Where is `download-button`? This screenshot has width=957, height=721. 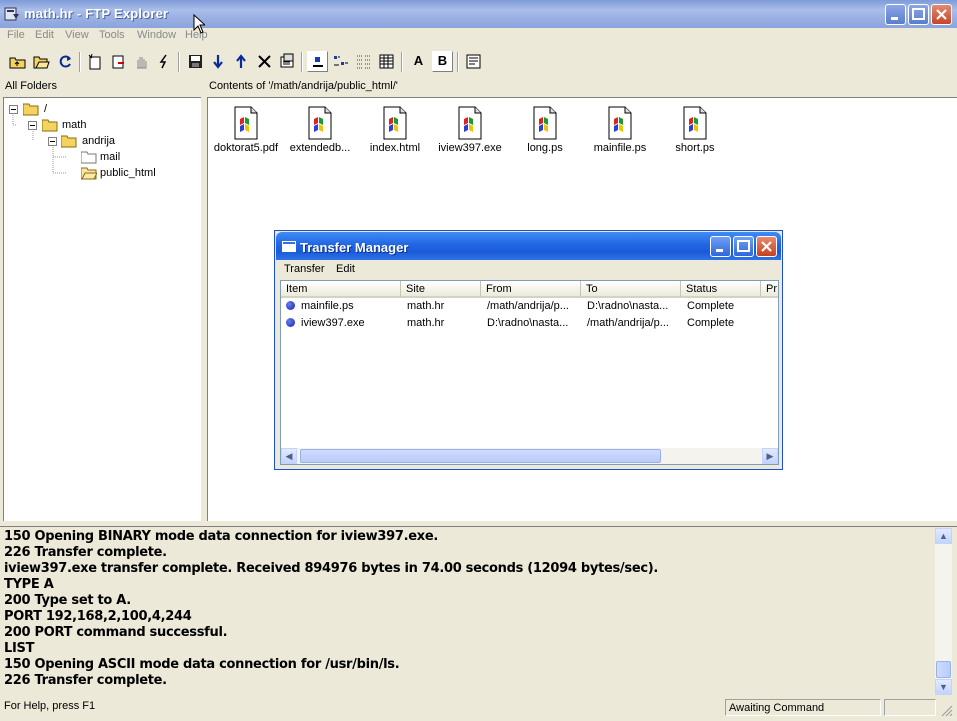 download-button is located at coordinates (218, 61).